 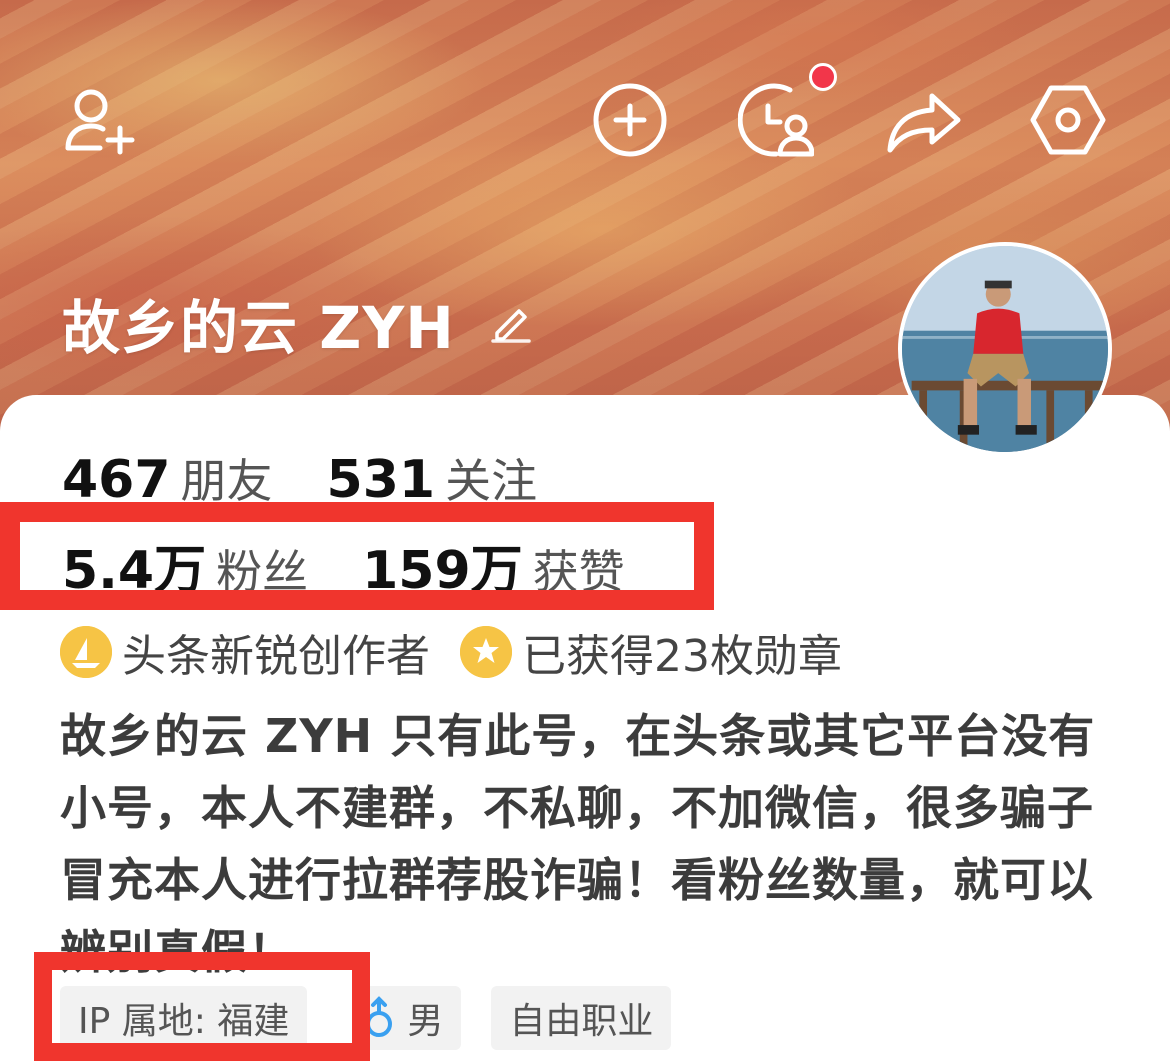 What do you see at coordinates (442, 565) in the screenshot?
I see `likes-count: 159万` at bounding box center [442, 565].